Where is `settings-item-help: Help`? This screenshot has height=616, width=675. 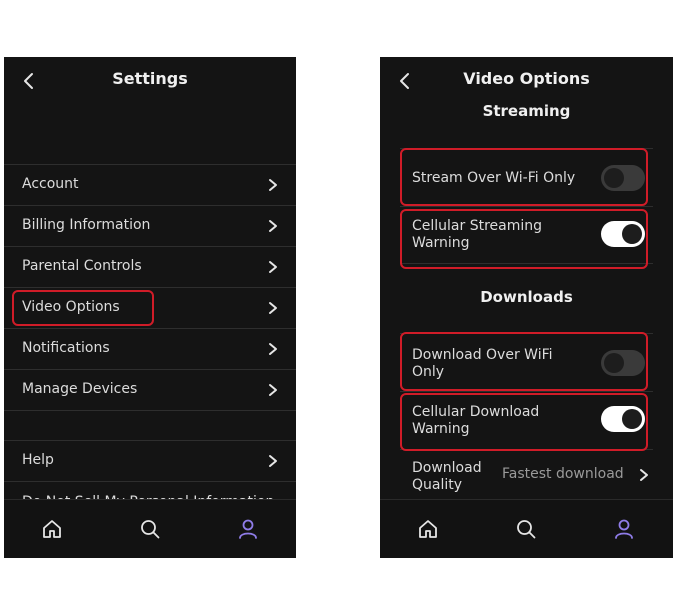
settings-item-help: Help is located at coordinates (150, 460).